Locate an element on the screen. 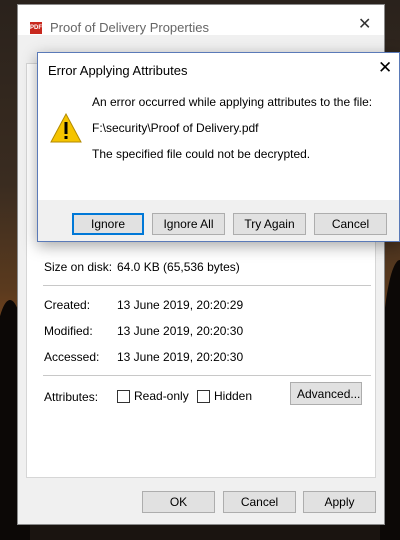 The image size is (400, 540). hidden-checkbox-label: Hidden is located at coordinates (233, 396).